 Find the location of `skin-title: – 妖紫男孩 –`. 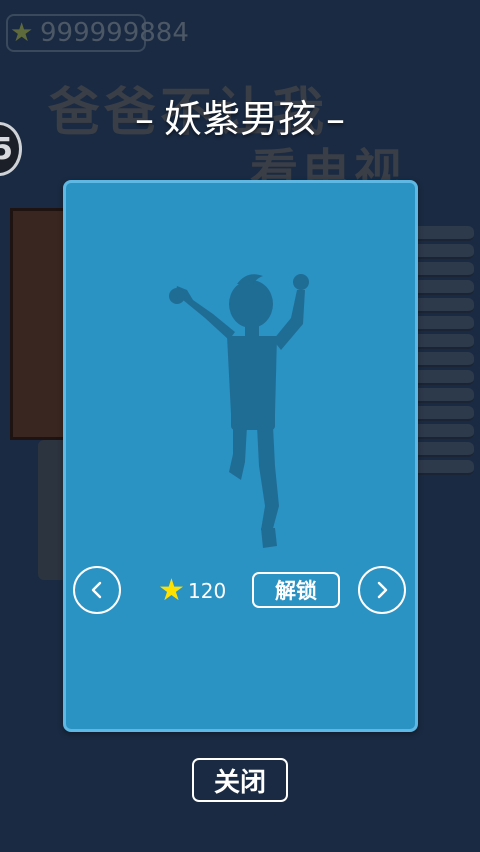

skin-title: – 妖紫男孩 – is located at coordinates (240, 115).